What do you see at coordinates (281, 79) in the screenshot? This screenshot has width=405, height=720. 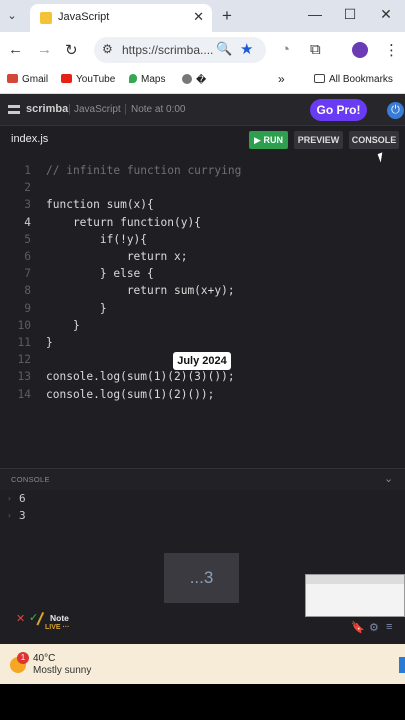 I see `bookmarks-overflow-icon: »` at bounding box center [281, 79].